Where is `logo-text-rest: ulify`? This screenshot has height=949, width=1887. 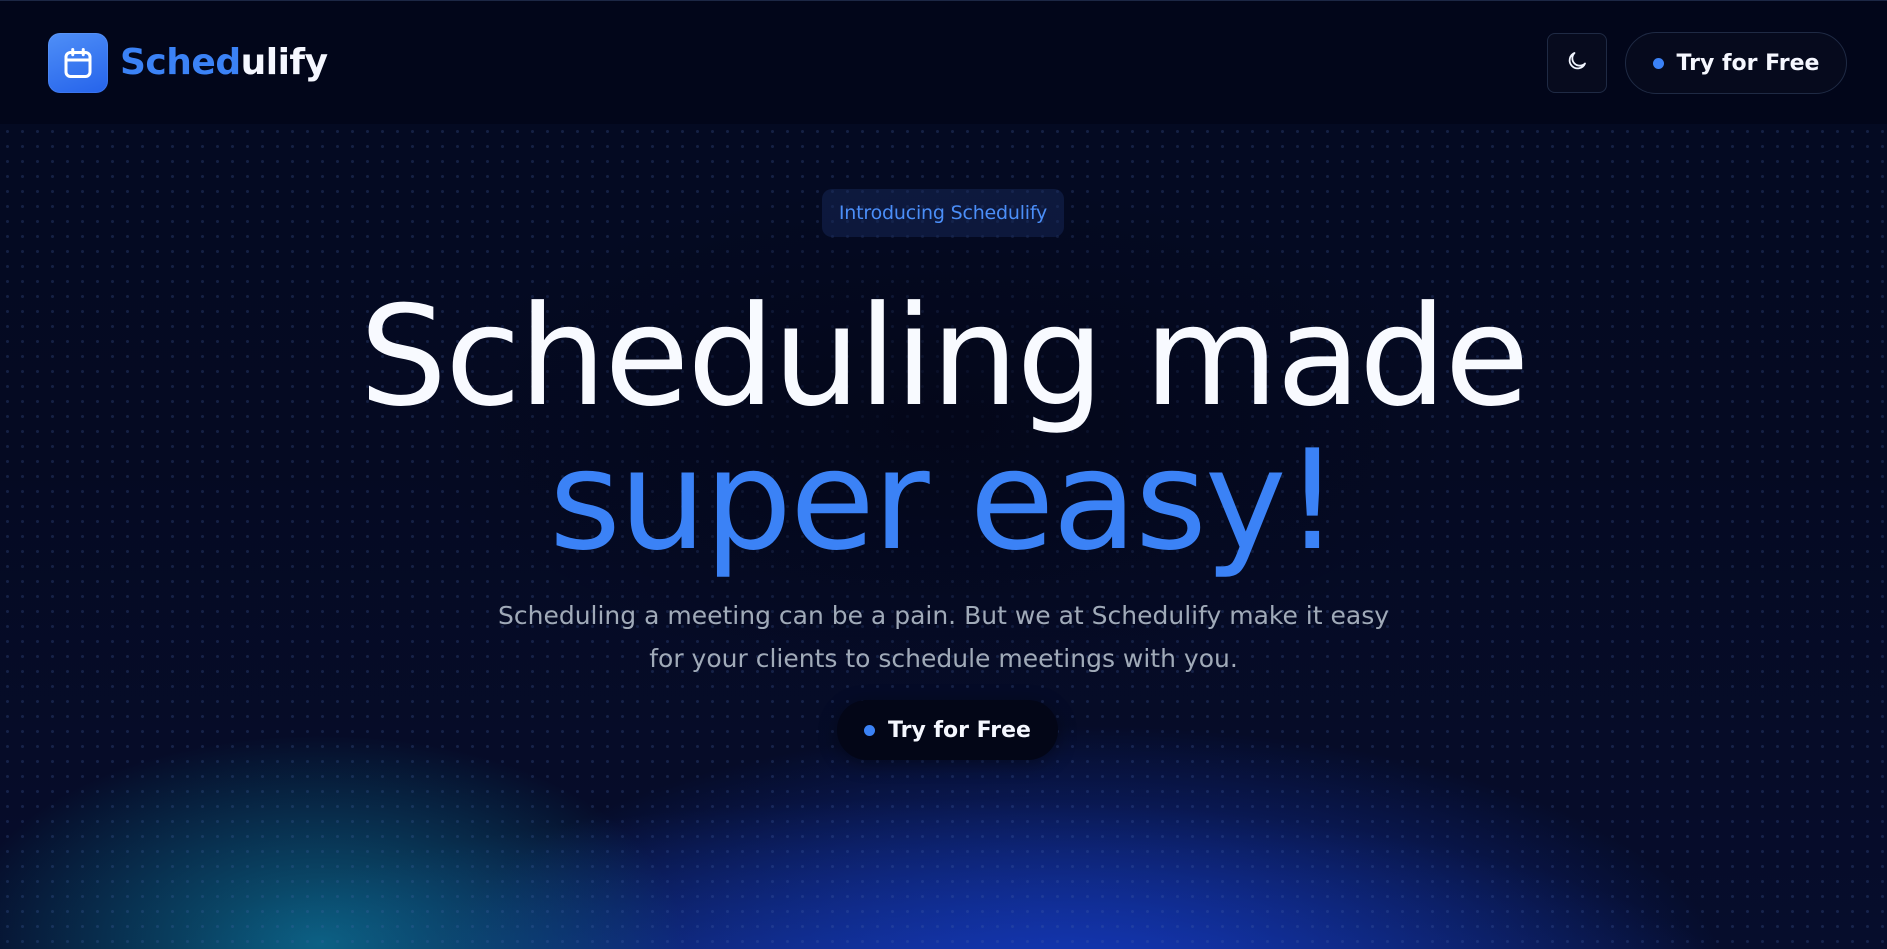
logo-text-rest: ulify is located at coordinates (284, 62).